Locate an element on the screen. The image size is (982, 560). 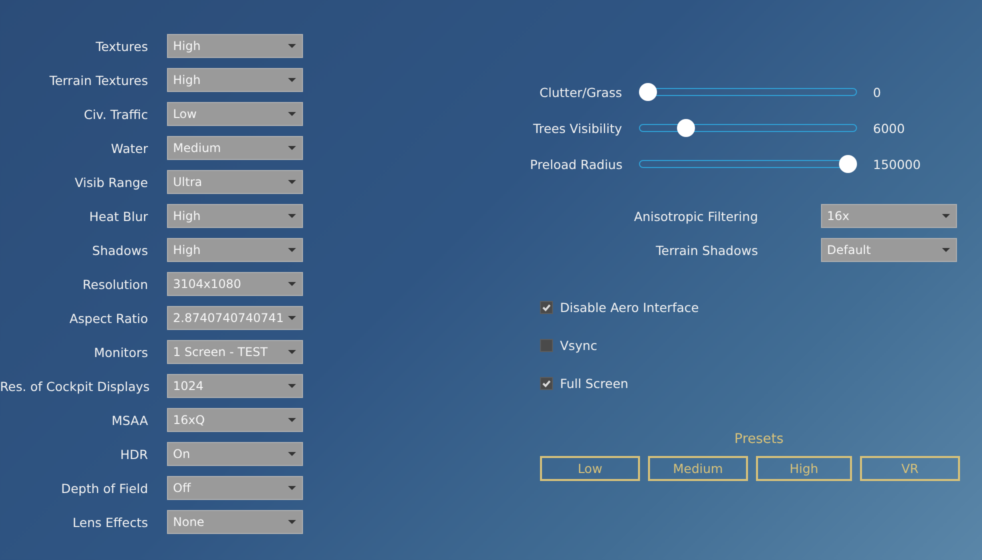
dropdown: Off is located at coordinates (235, 488).